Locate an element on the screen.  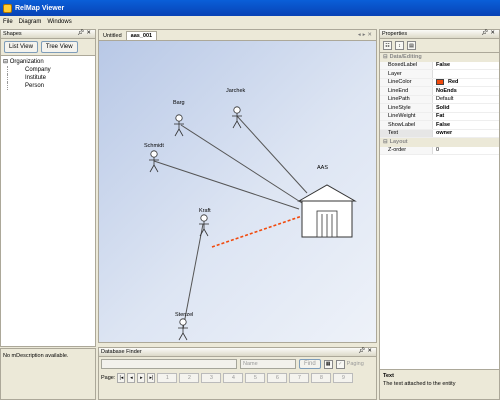
property-help: Text The text attached to the entity is located at coordinates (439, 384).